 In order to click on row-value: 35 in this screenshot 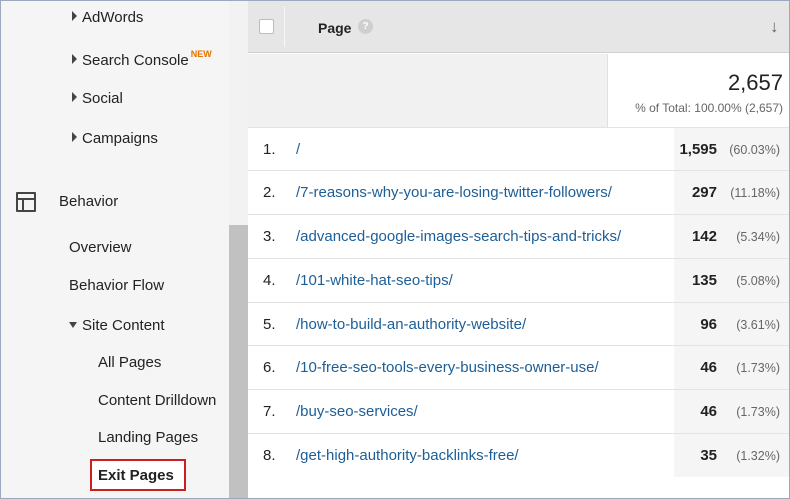, I will do `click(708, 455)`.